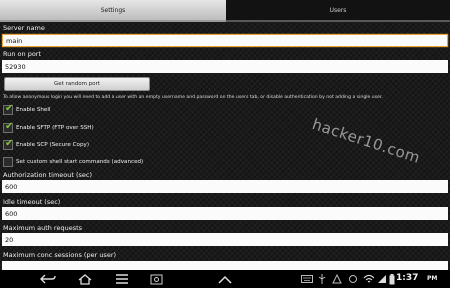 This screenshot has height=288, width=450. Describe the element at coordinates (33, 110) in the screenshot. I see `checkbox-label: Enable Shell` at that location.